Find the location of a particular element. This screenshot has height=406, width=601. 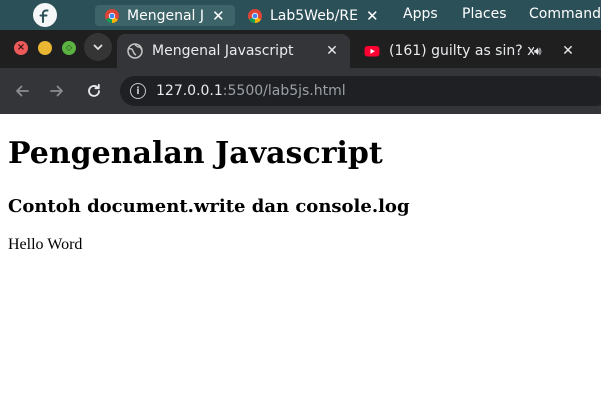

reload-icon is located at coordinates (94, 90).